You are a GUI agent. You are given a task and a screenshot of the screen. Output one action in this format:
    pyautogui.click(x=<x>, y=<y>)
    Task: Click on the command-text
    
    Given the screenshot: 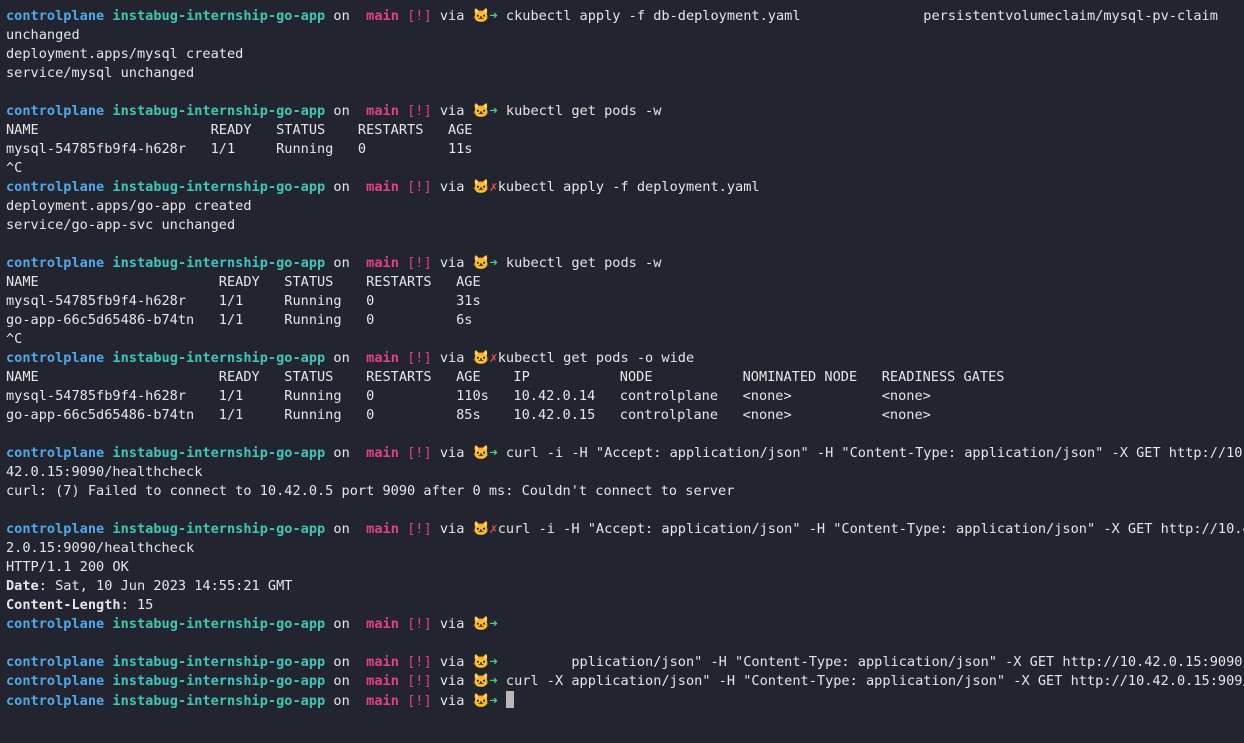 What is the action you would take?
    pyautogui.click(x=502, y=701)
    